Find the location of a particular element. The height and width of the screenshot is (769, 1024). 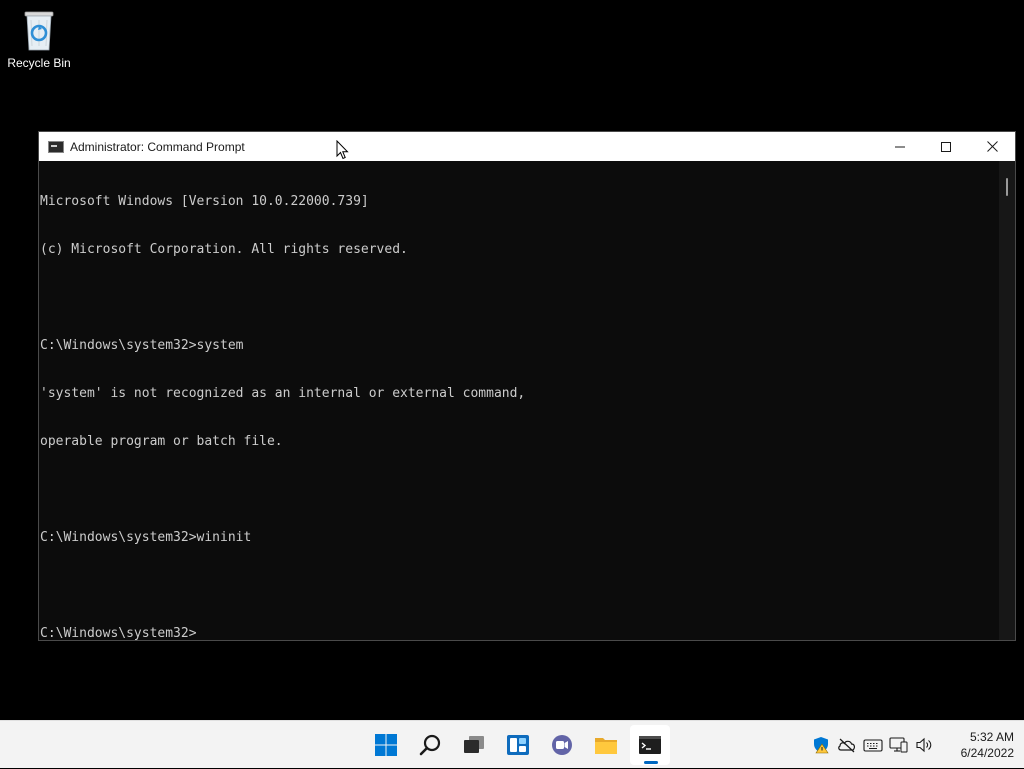

recycle-bin-label: Recycle Bin is located at coordinates (39, 63).